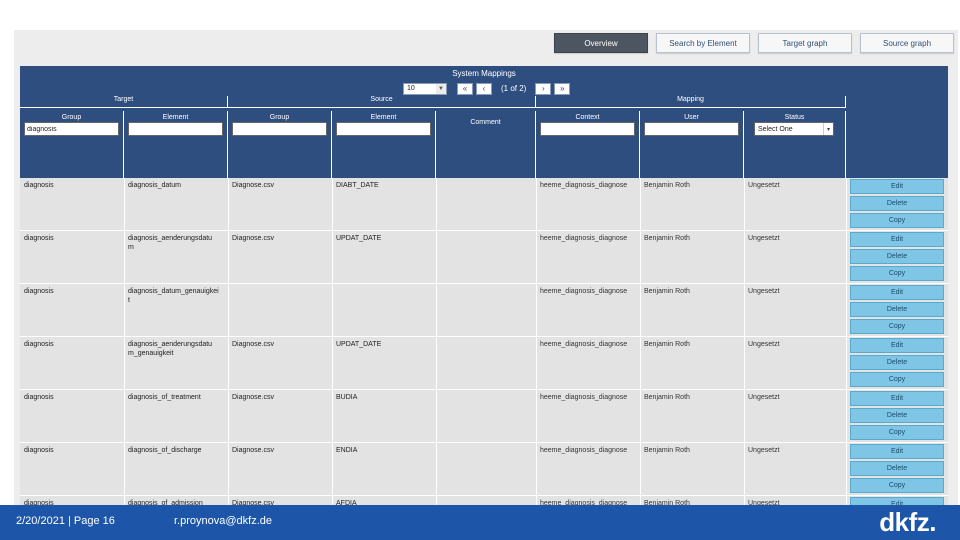 Image resolution: width=960 pixels, height=540 pixels. I want to click on source-element-filter-input, so click(383, 129).